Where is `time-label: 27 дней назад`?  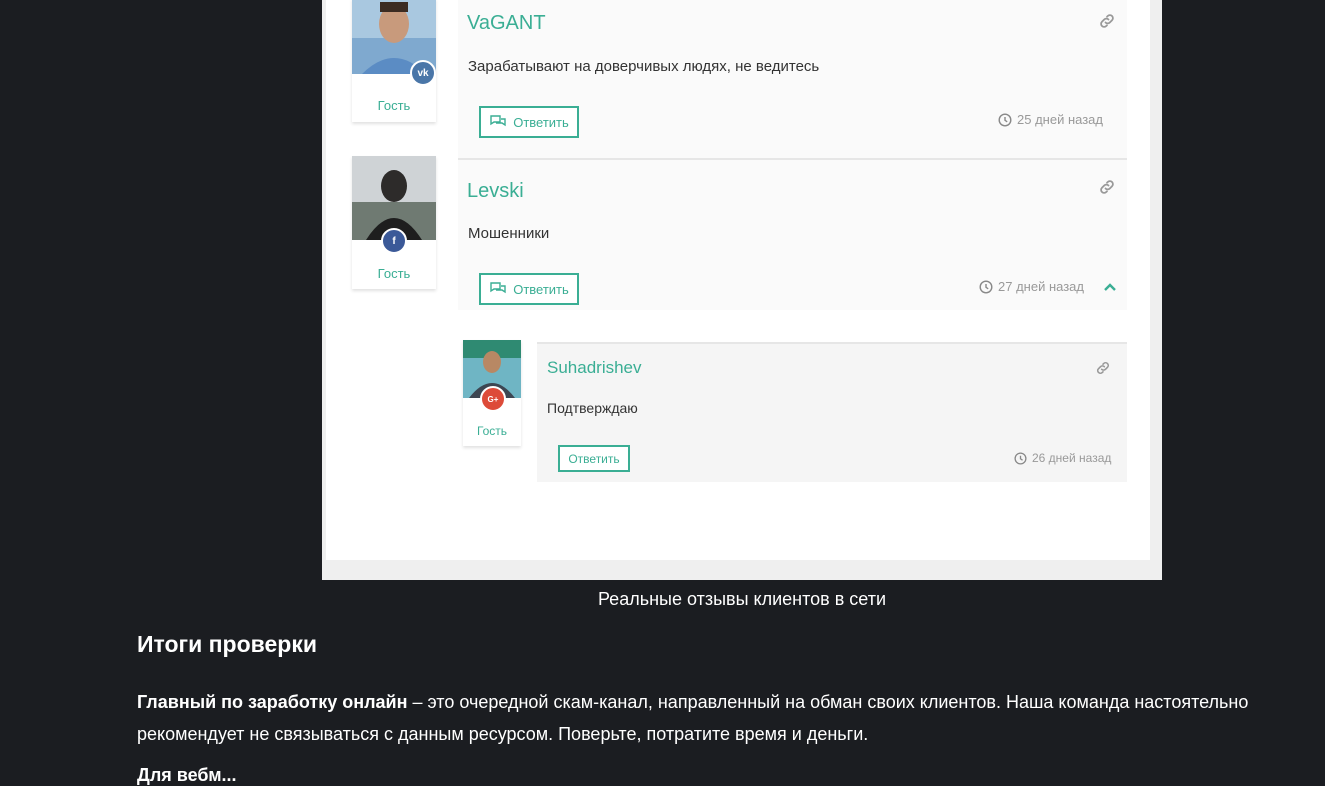
time-label: 27 дней назад is located at coordinates (1041, 286).